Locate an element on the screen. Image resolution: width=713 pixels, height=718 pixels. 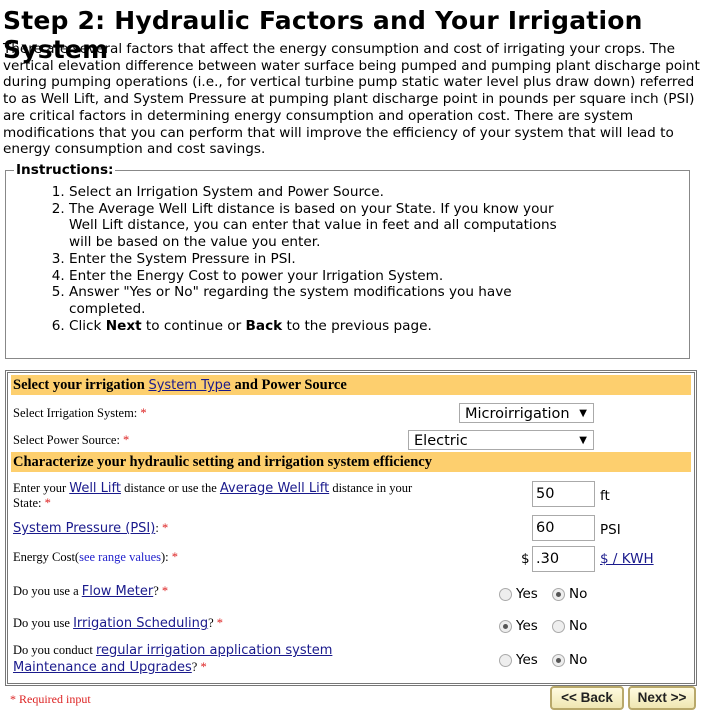
required-note: * Required input is located at coordinates (50, 699).